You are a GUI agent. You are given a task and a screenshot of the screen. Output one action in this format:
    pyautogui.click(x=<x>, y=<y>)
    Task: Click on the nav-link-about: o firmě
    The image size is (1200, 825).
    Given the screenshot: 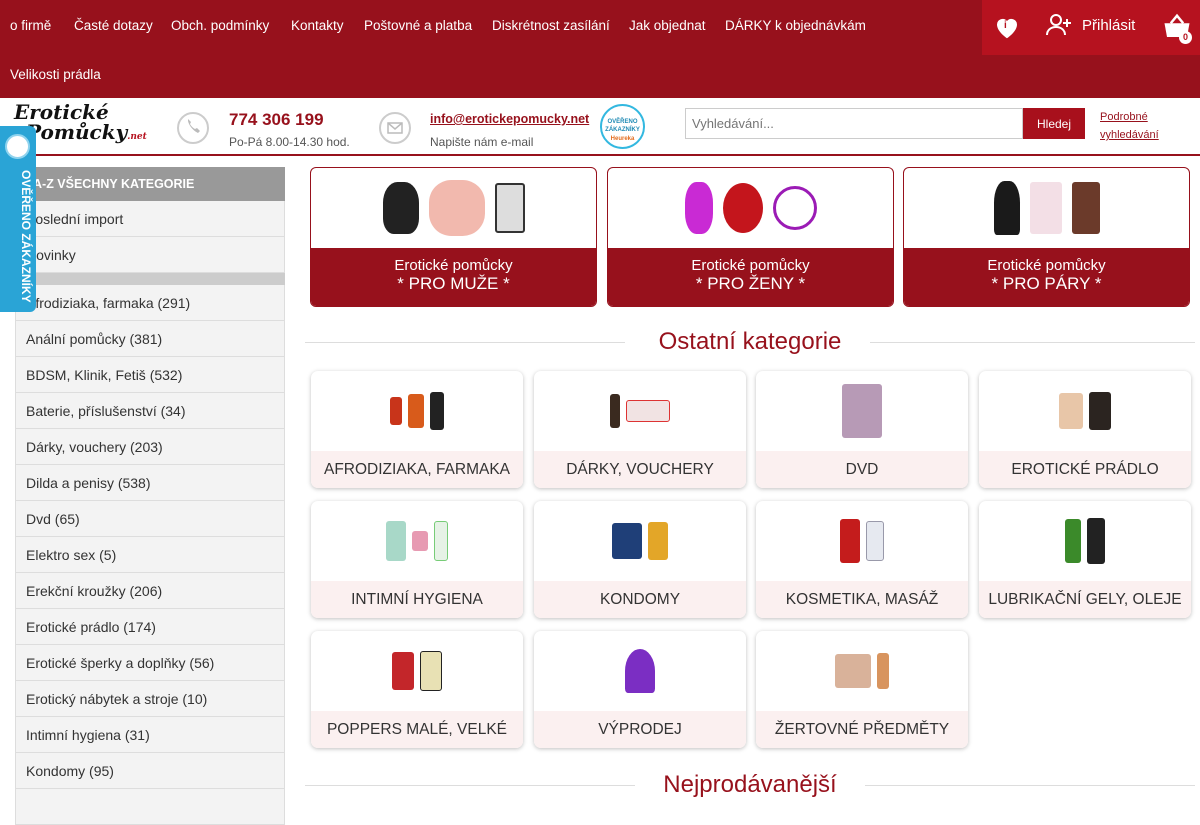 What is the action you would take?
    pyautogui.click(x=30, y=25)
    